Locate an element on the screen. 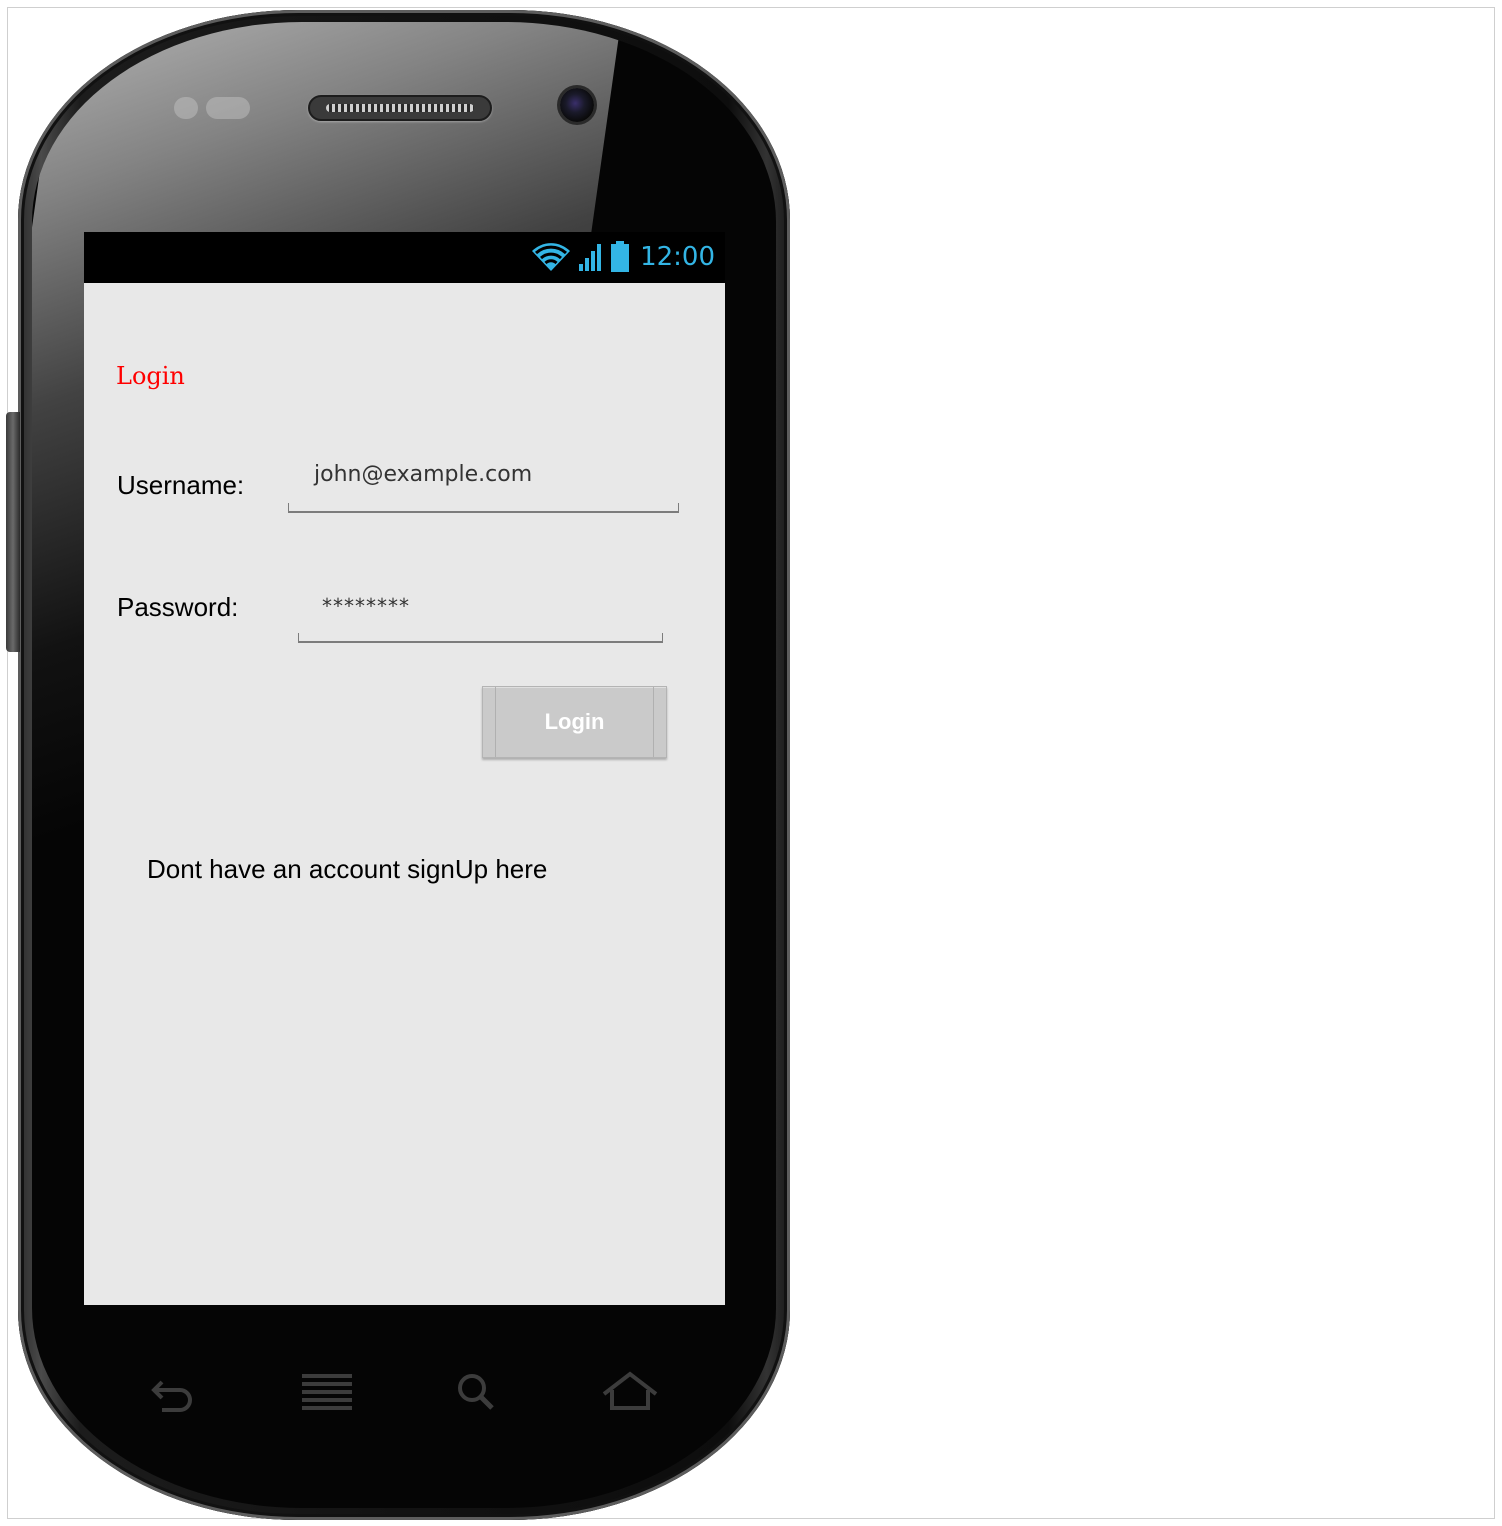 The image size is (1502, 1526). back-icon is located at coordinates (170, 1392).